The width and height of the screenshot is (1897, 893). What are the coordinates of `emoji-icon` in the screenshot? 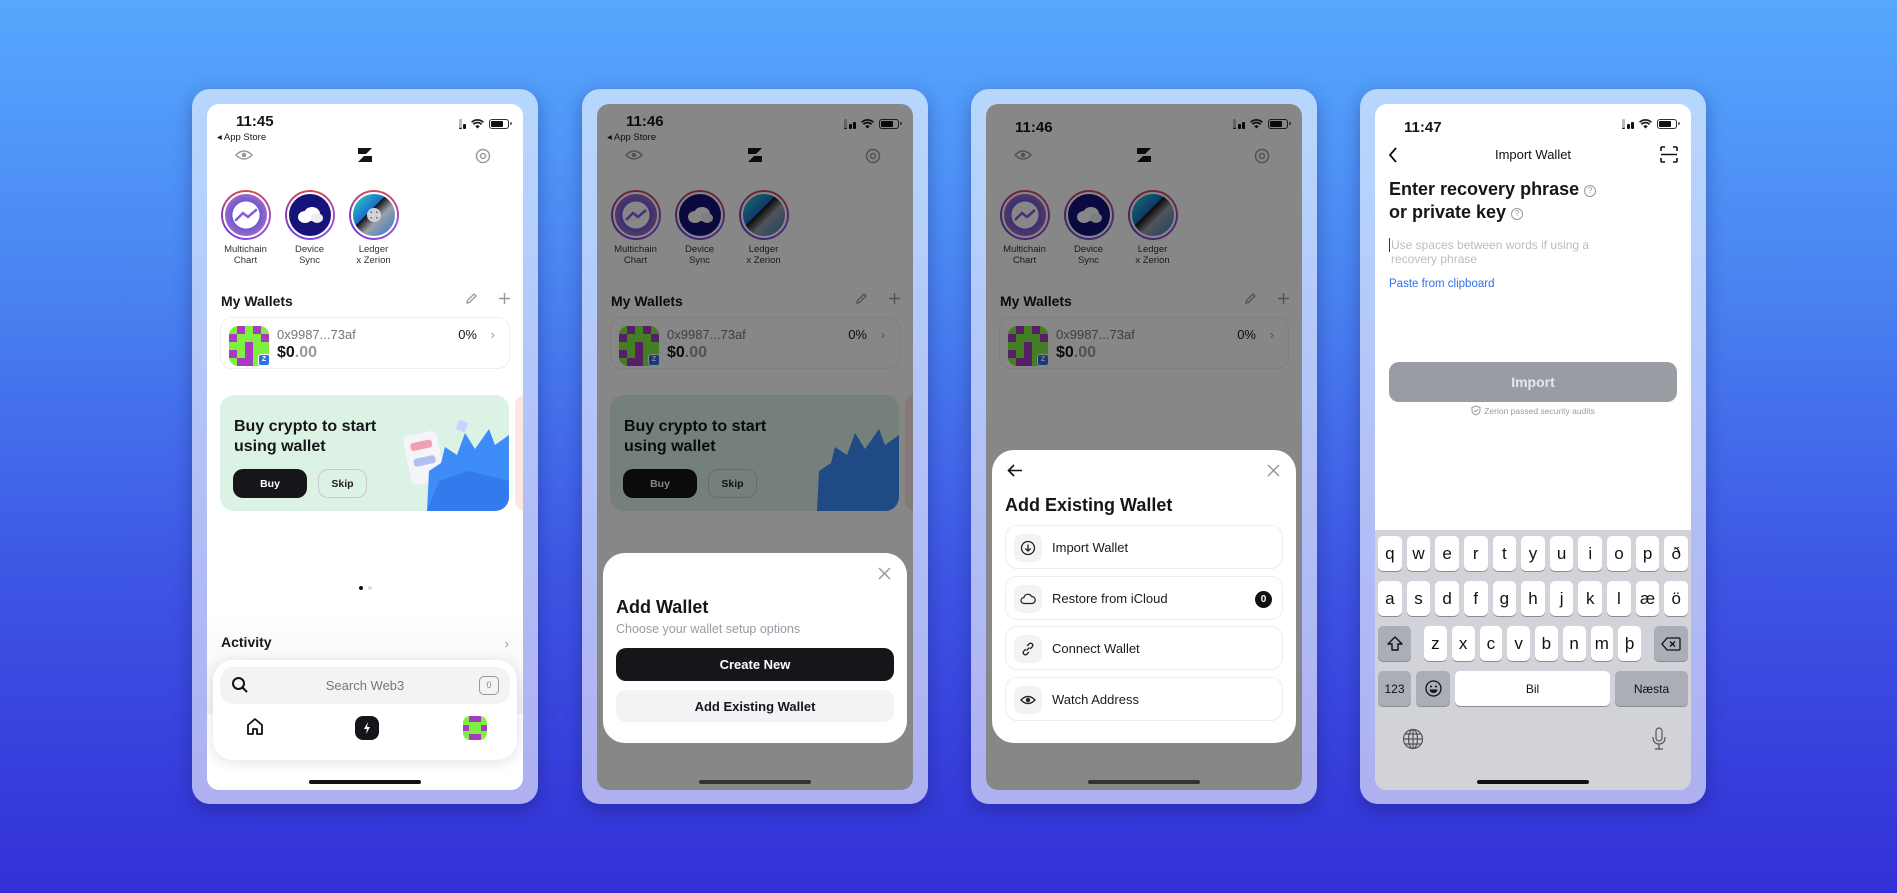 It's located at (1433, 688).